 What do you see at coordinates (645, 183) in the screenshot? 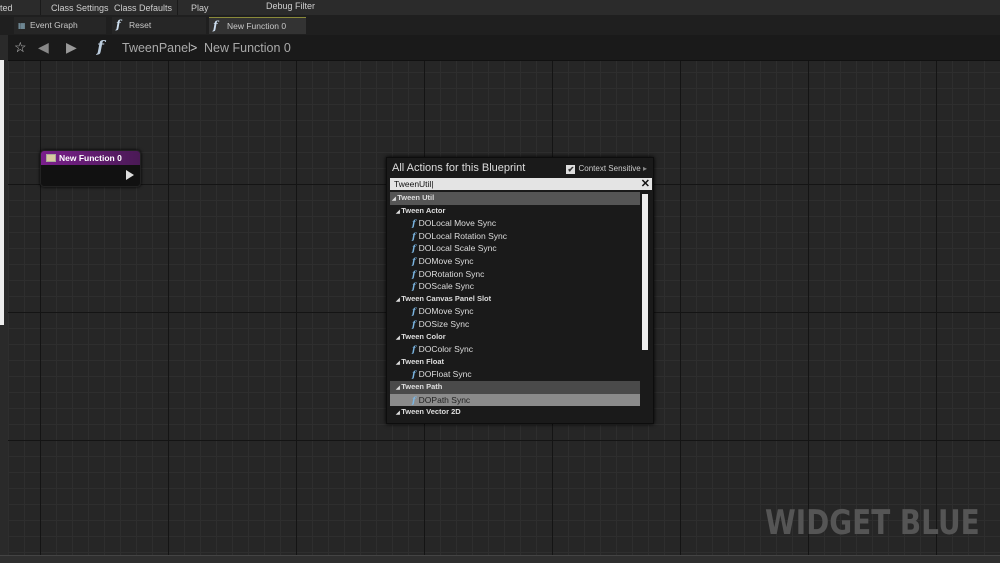
I see `clear-search-icon: ✕` at bounding box center [645, 183].